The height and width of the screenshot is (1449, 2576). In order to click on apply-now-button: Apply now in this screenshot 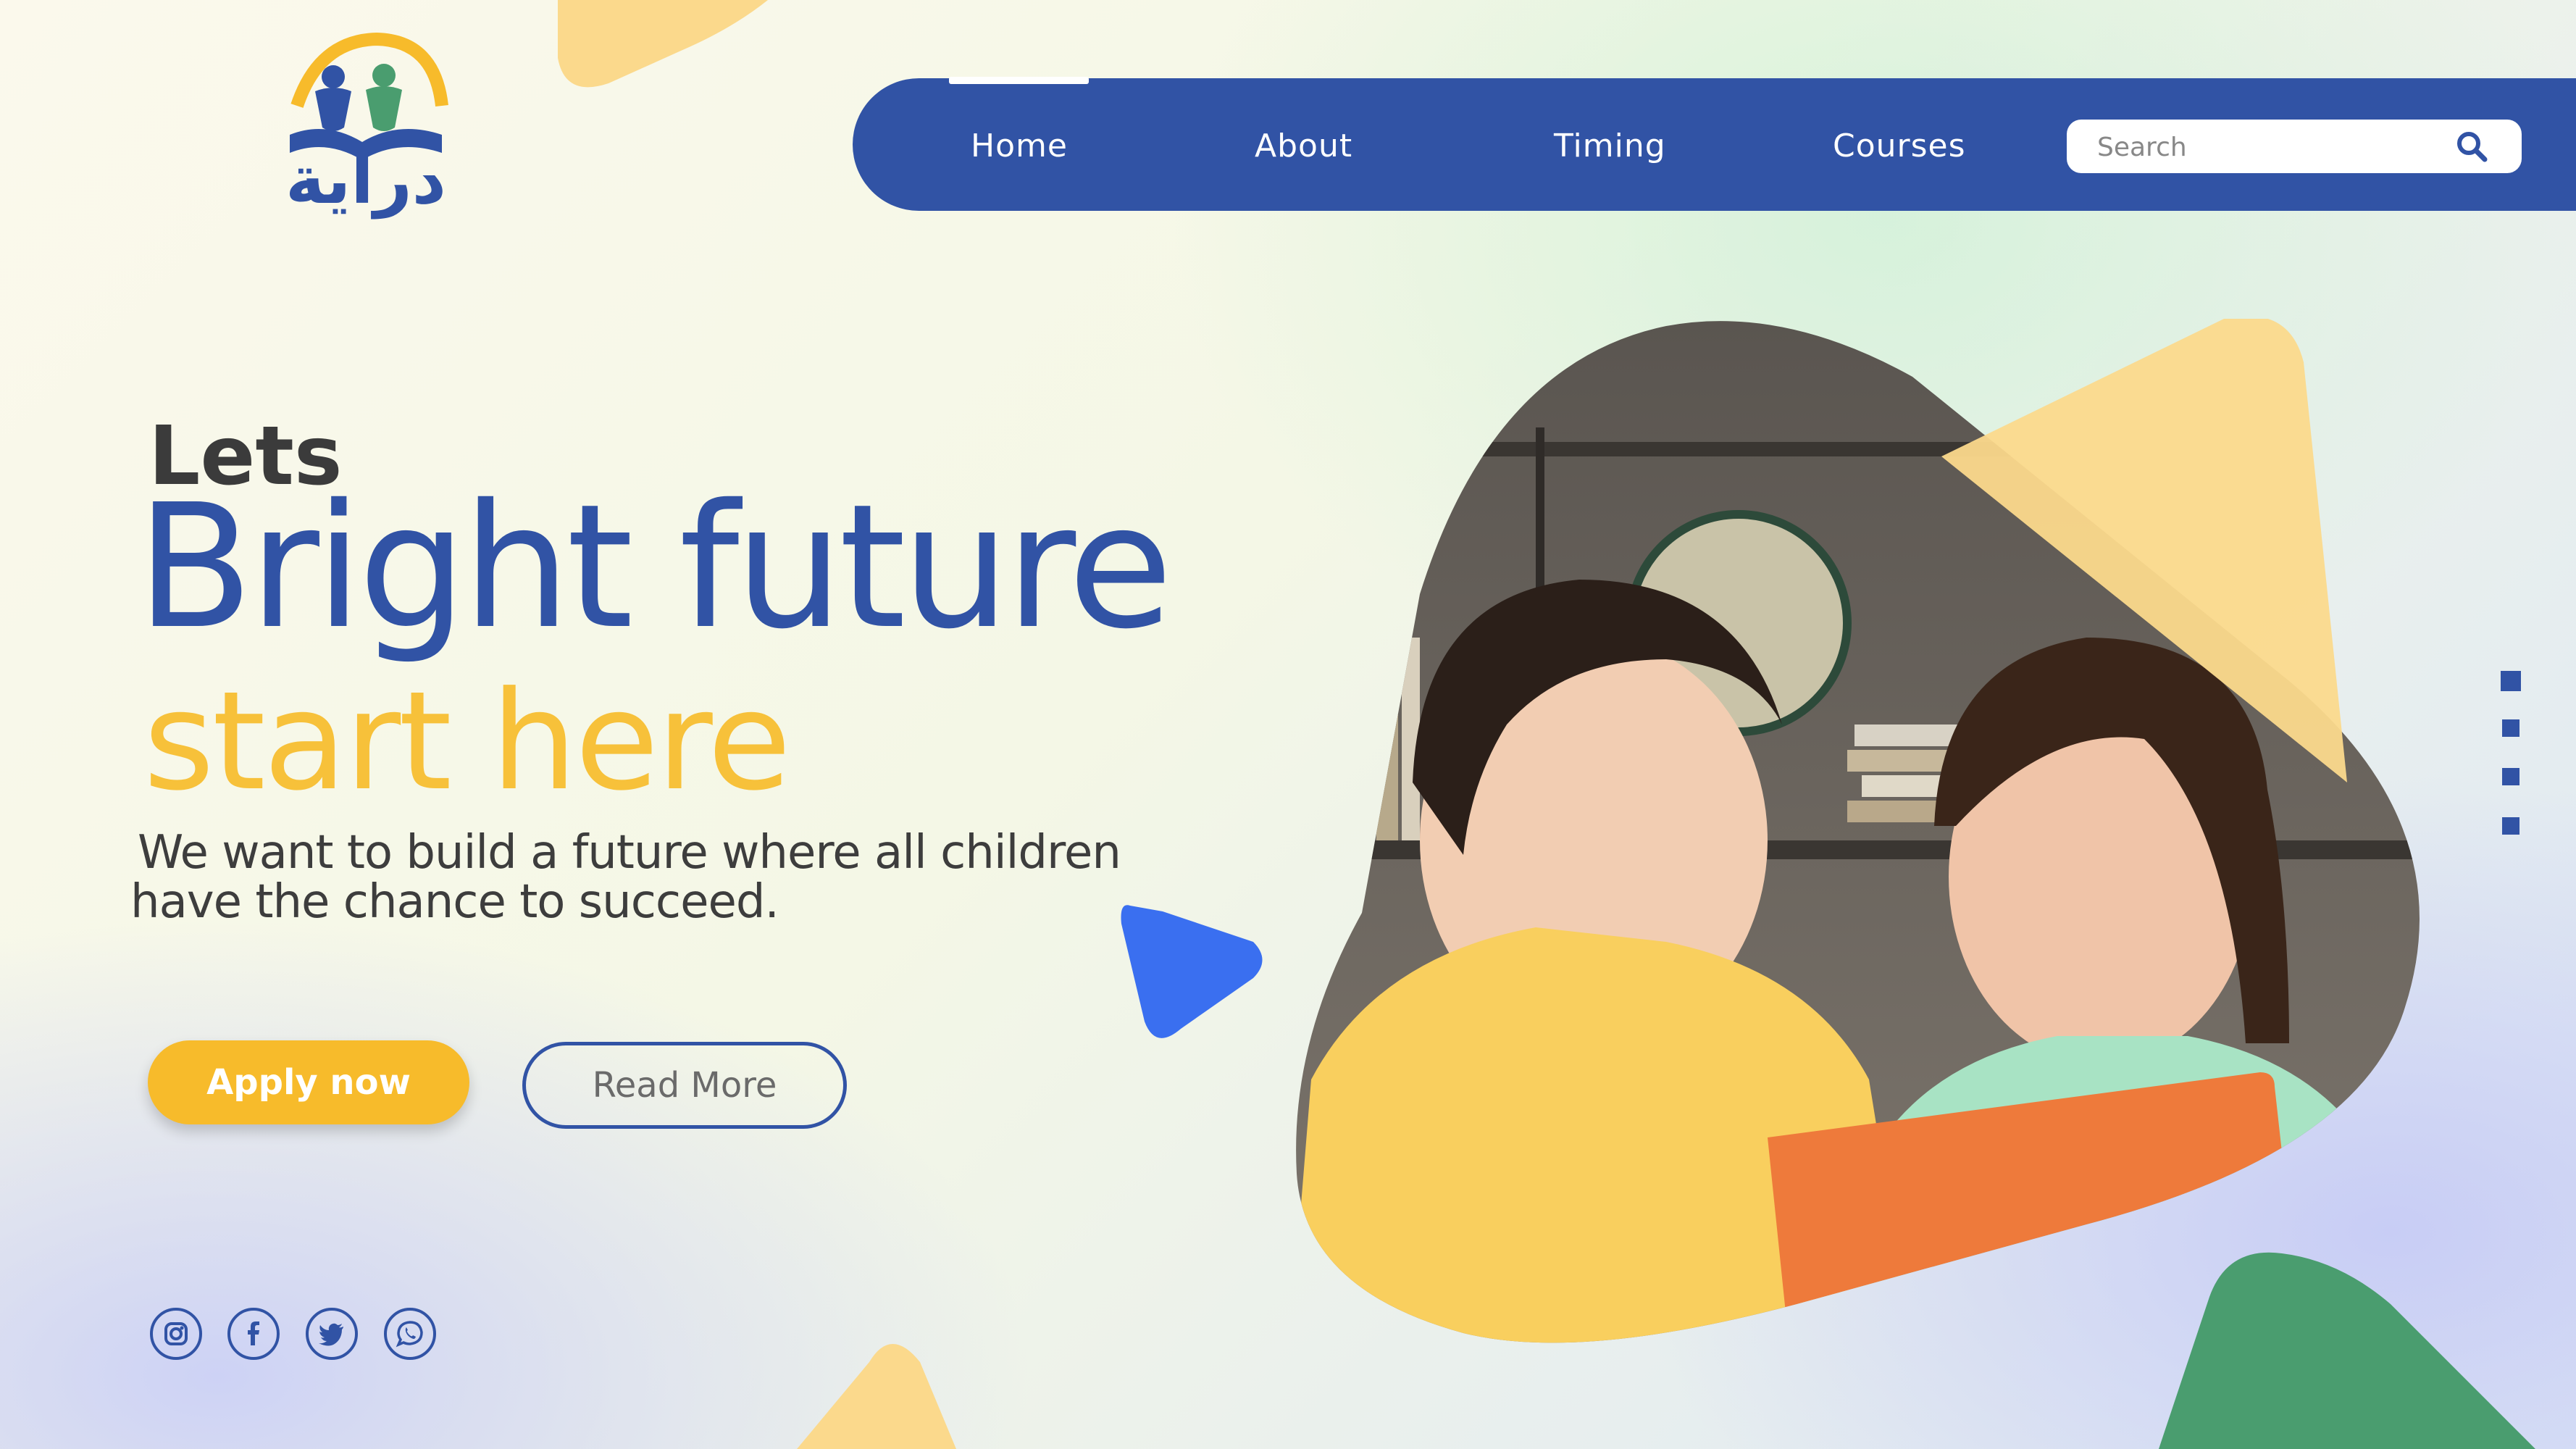, I will do `click(308, 1082)`.